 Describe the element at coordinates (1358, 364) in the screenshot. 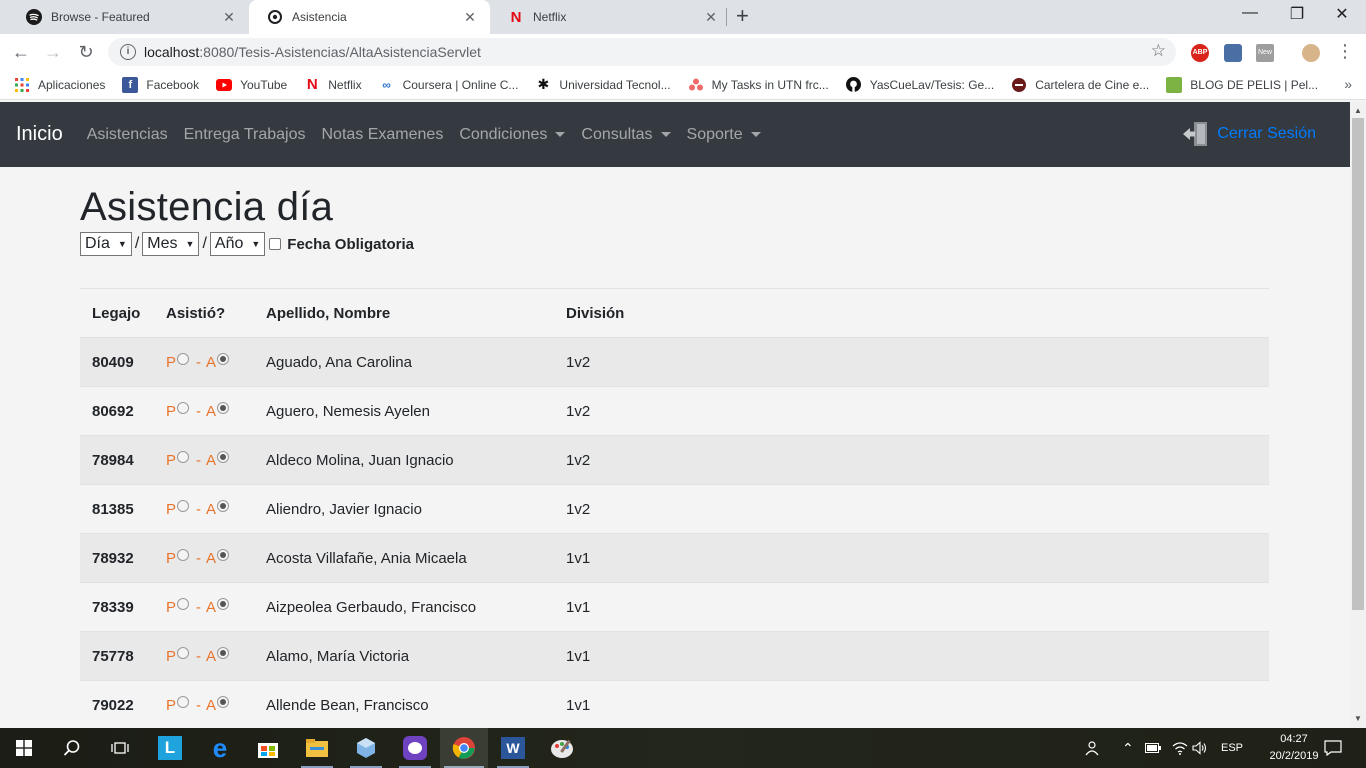

I see `scroll-thumb` at that location.